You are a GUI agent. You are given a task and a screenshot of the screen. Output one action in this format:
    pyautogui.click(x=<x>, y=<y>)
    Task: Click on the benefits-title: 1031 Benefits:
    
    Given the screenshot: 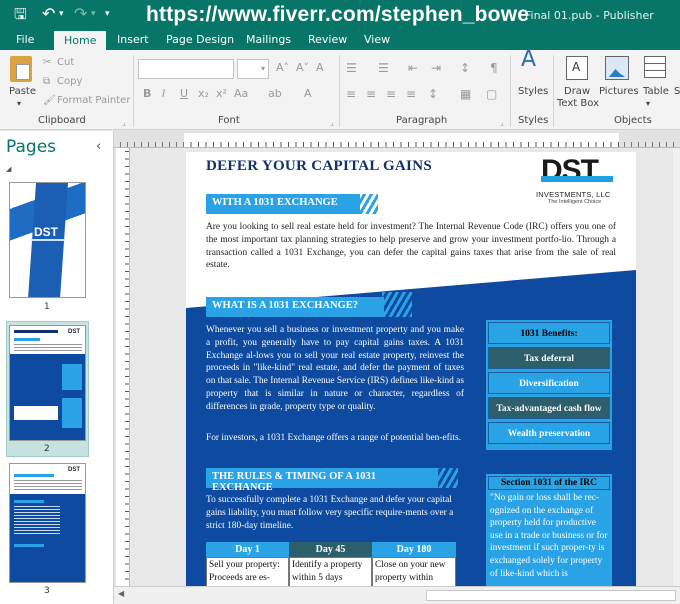 What is the action you would take?
    pyautogui.click(x=549, y=333)
    